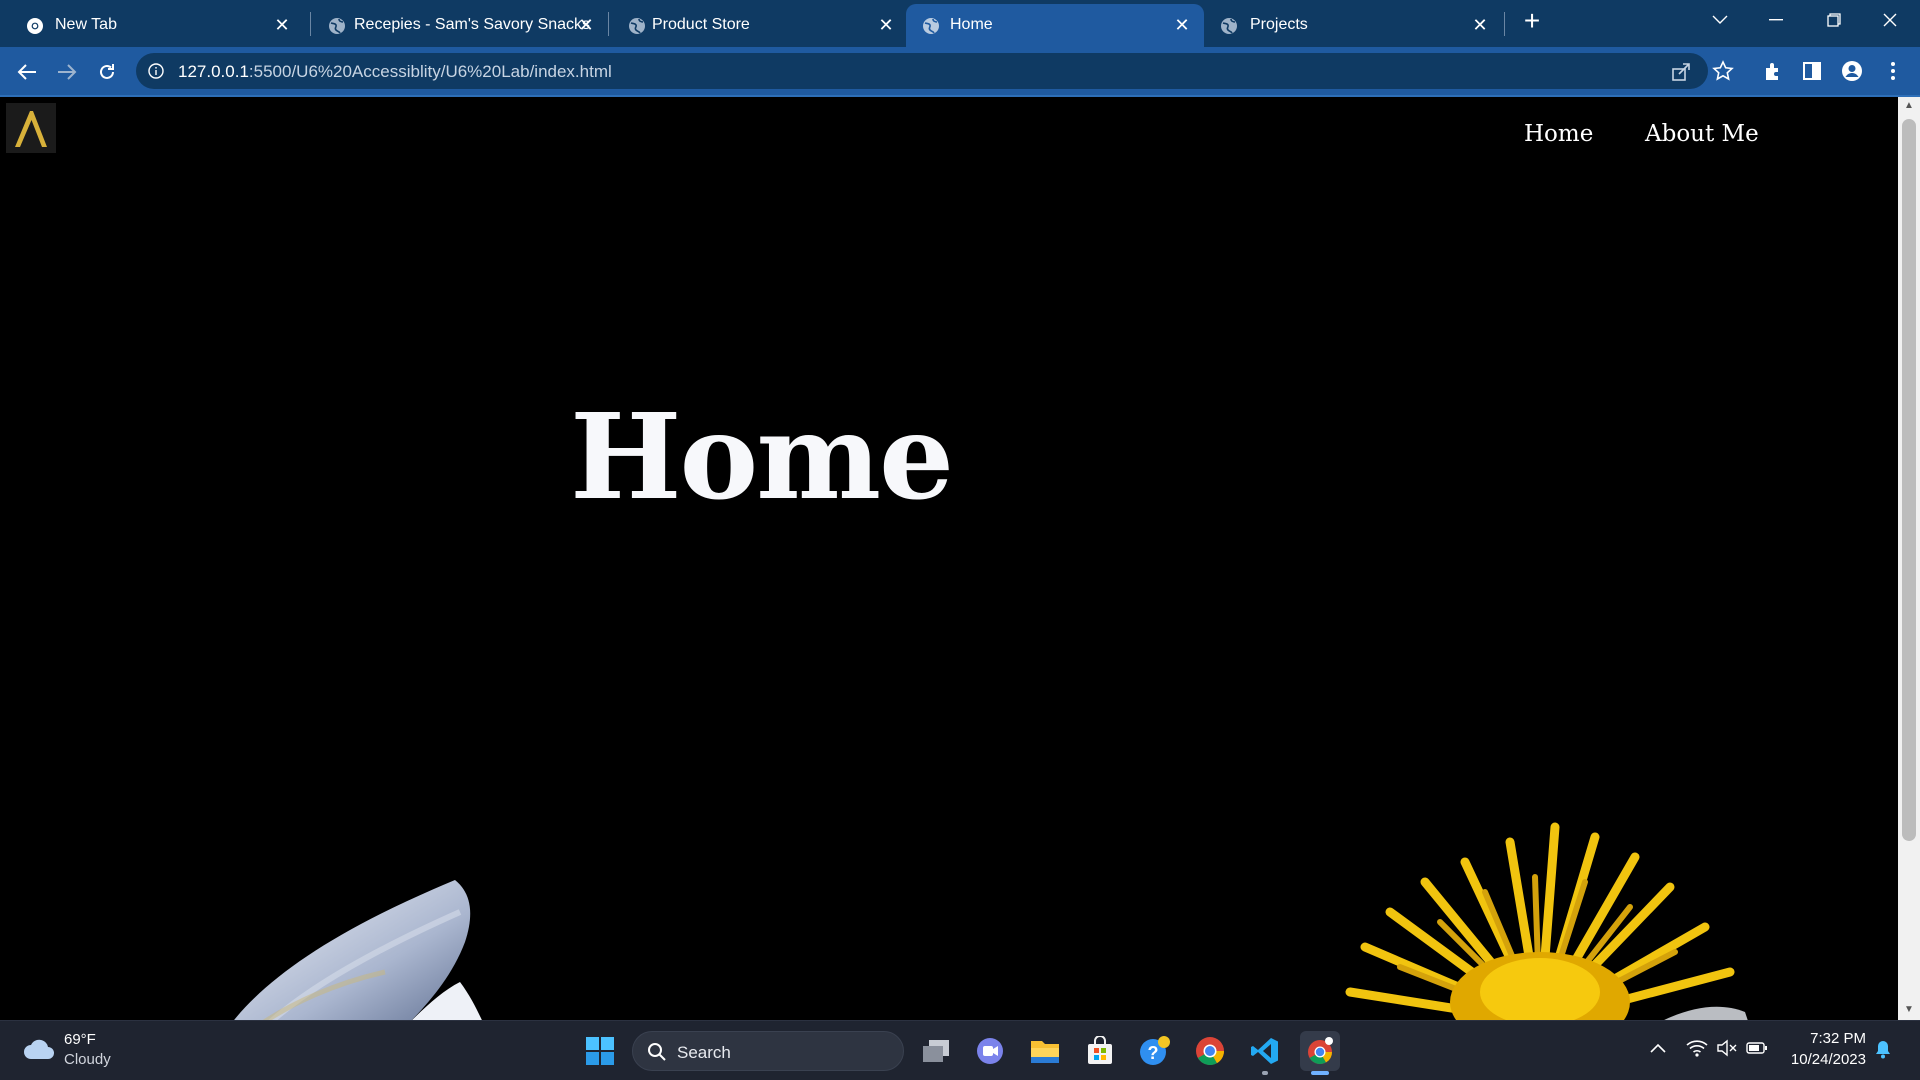  What do you see at coordinates (1909, 480) in the screenshot?
I see `scroll-thumb` at bounding box center [1909, 480].